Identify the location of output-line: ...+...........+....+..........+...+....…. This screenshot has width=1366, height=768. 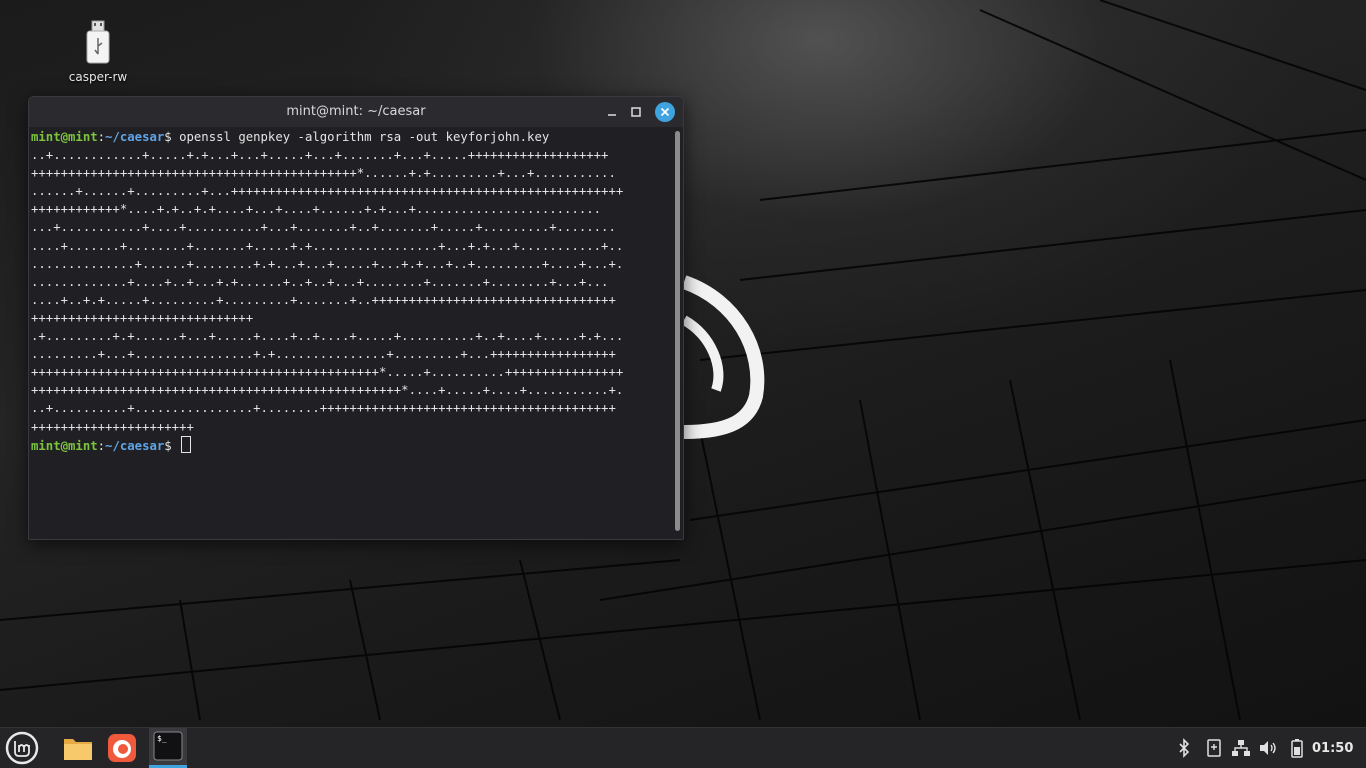
(323, 227).